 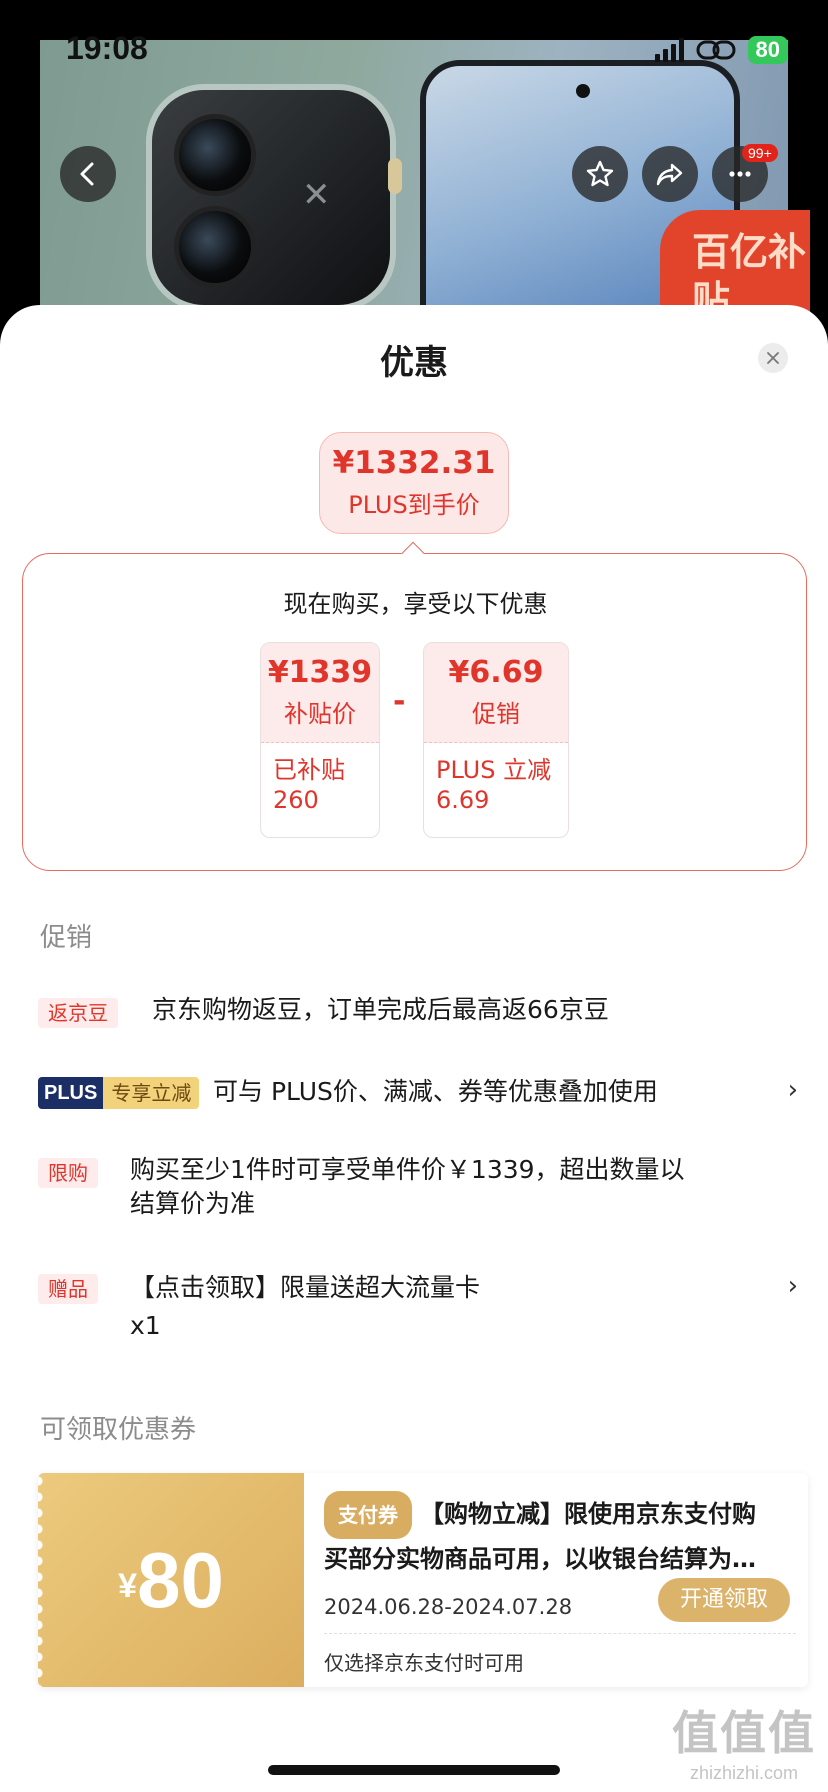 What do you see at coordinates (71, 1093) in the screenshot?
I see `plus-tag-badge: PLUS` at bounding box center [71, 1093].